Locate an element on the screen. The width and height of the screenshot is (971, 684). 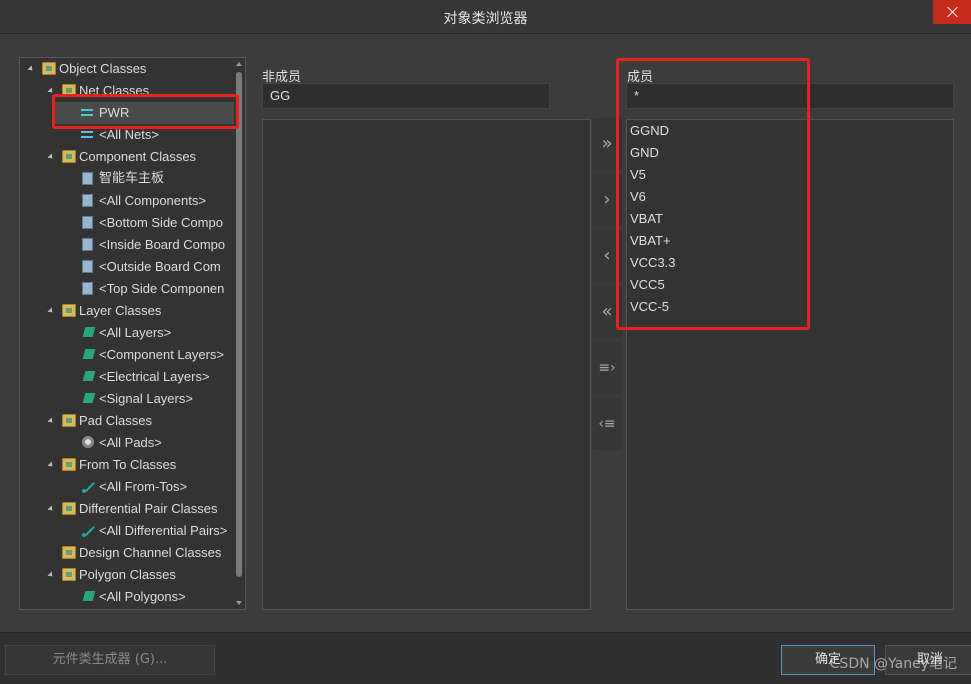
tree-item-label: Object Classes is located at coordinates (103, 68).